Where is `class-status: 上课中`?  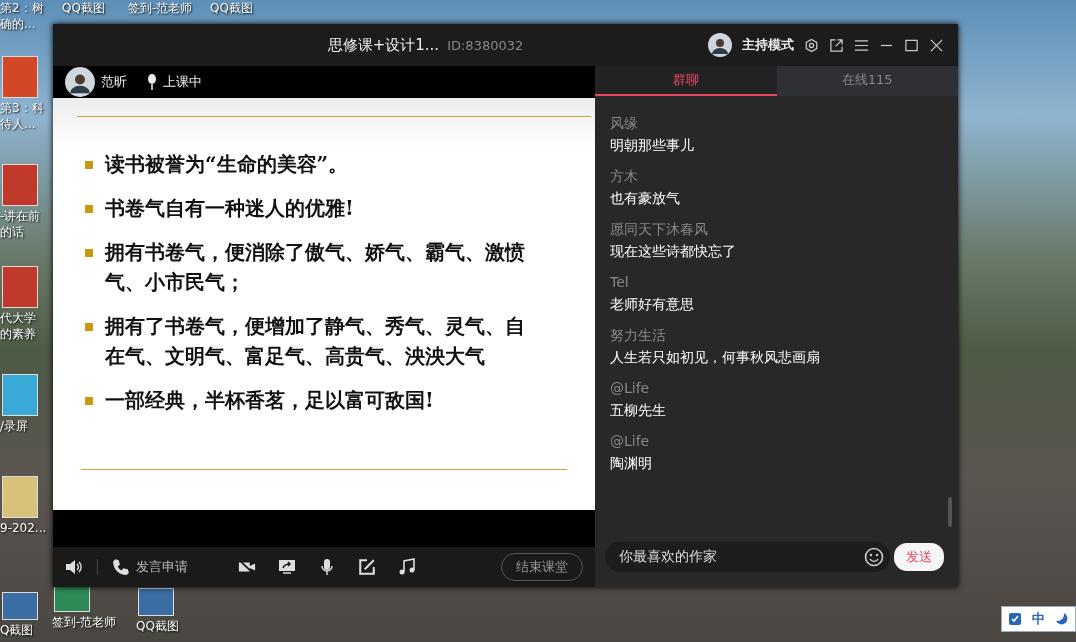
class-status: 上课中 is located at coordinates (182, 82).